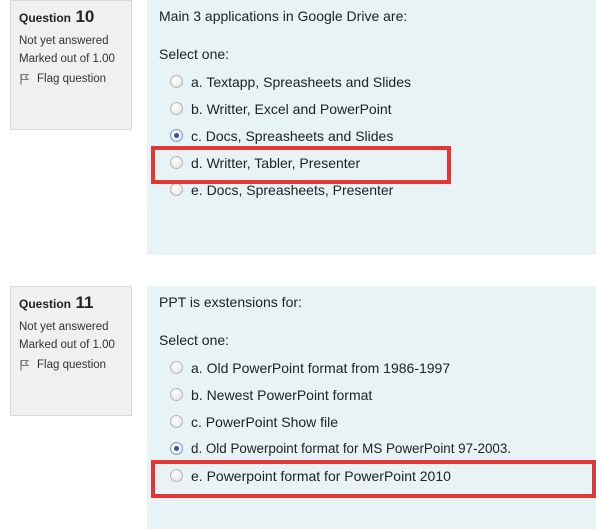 Image resolution: width=596 pixels, height=529 pixels. I want to click on option-label: e. Docs, Spreasheets, Presenter, so click(292, 189).